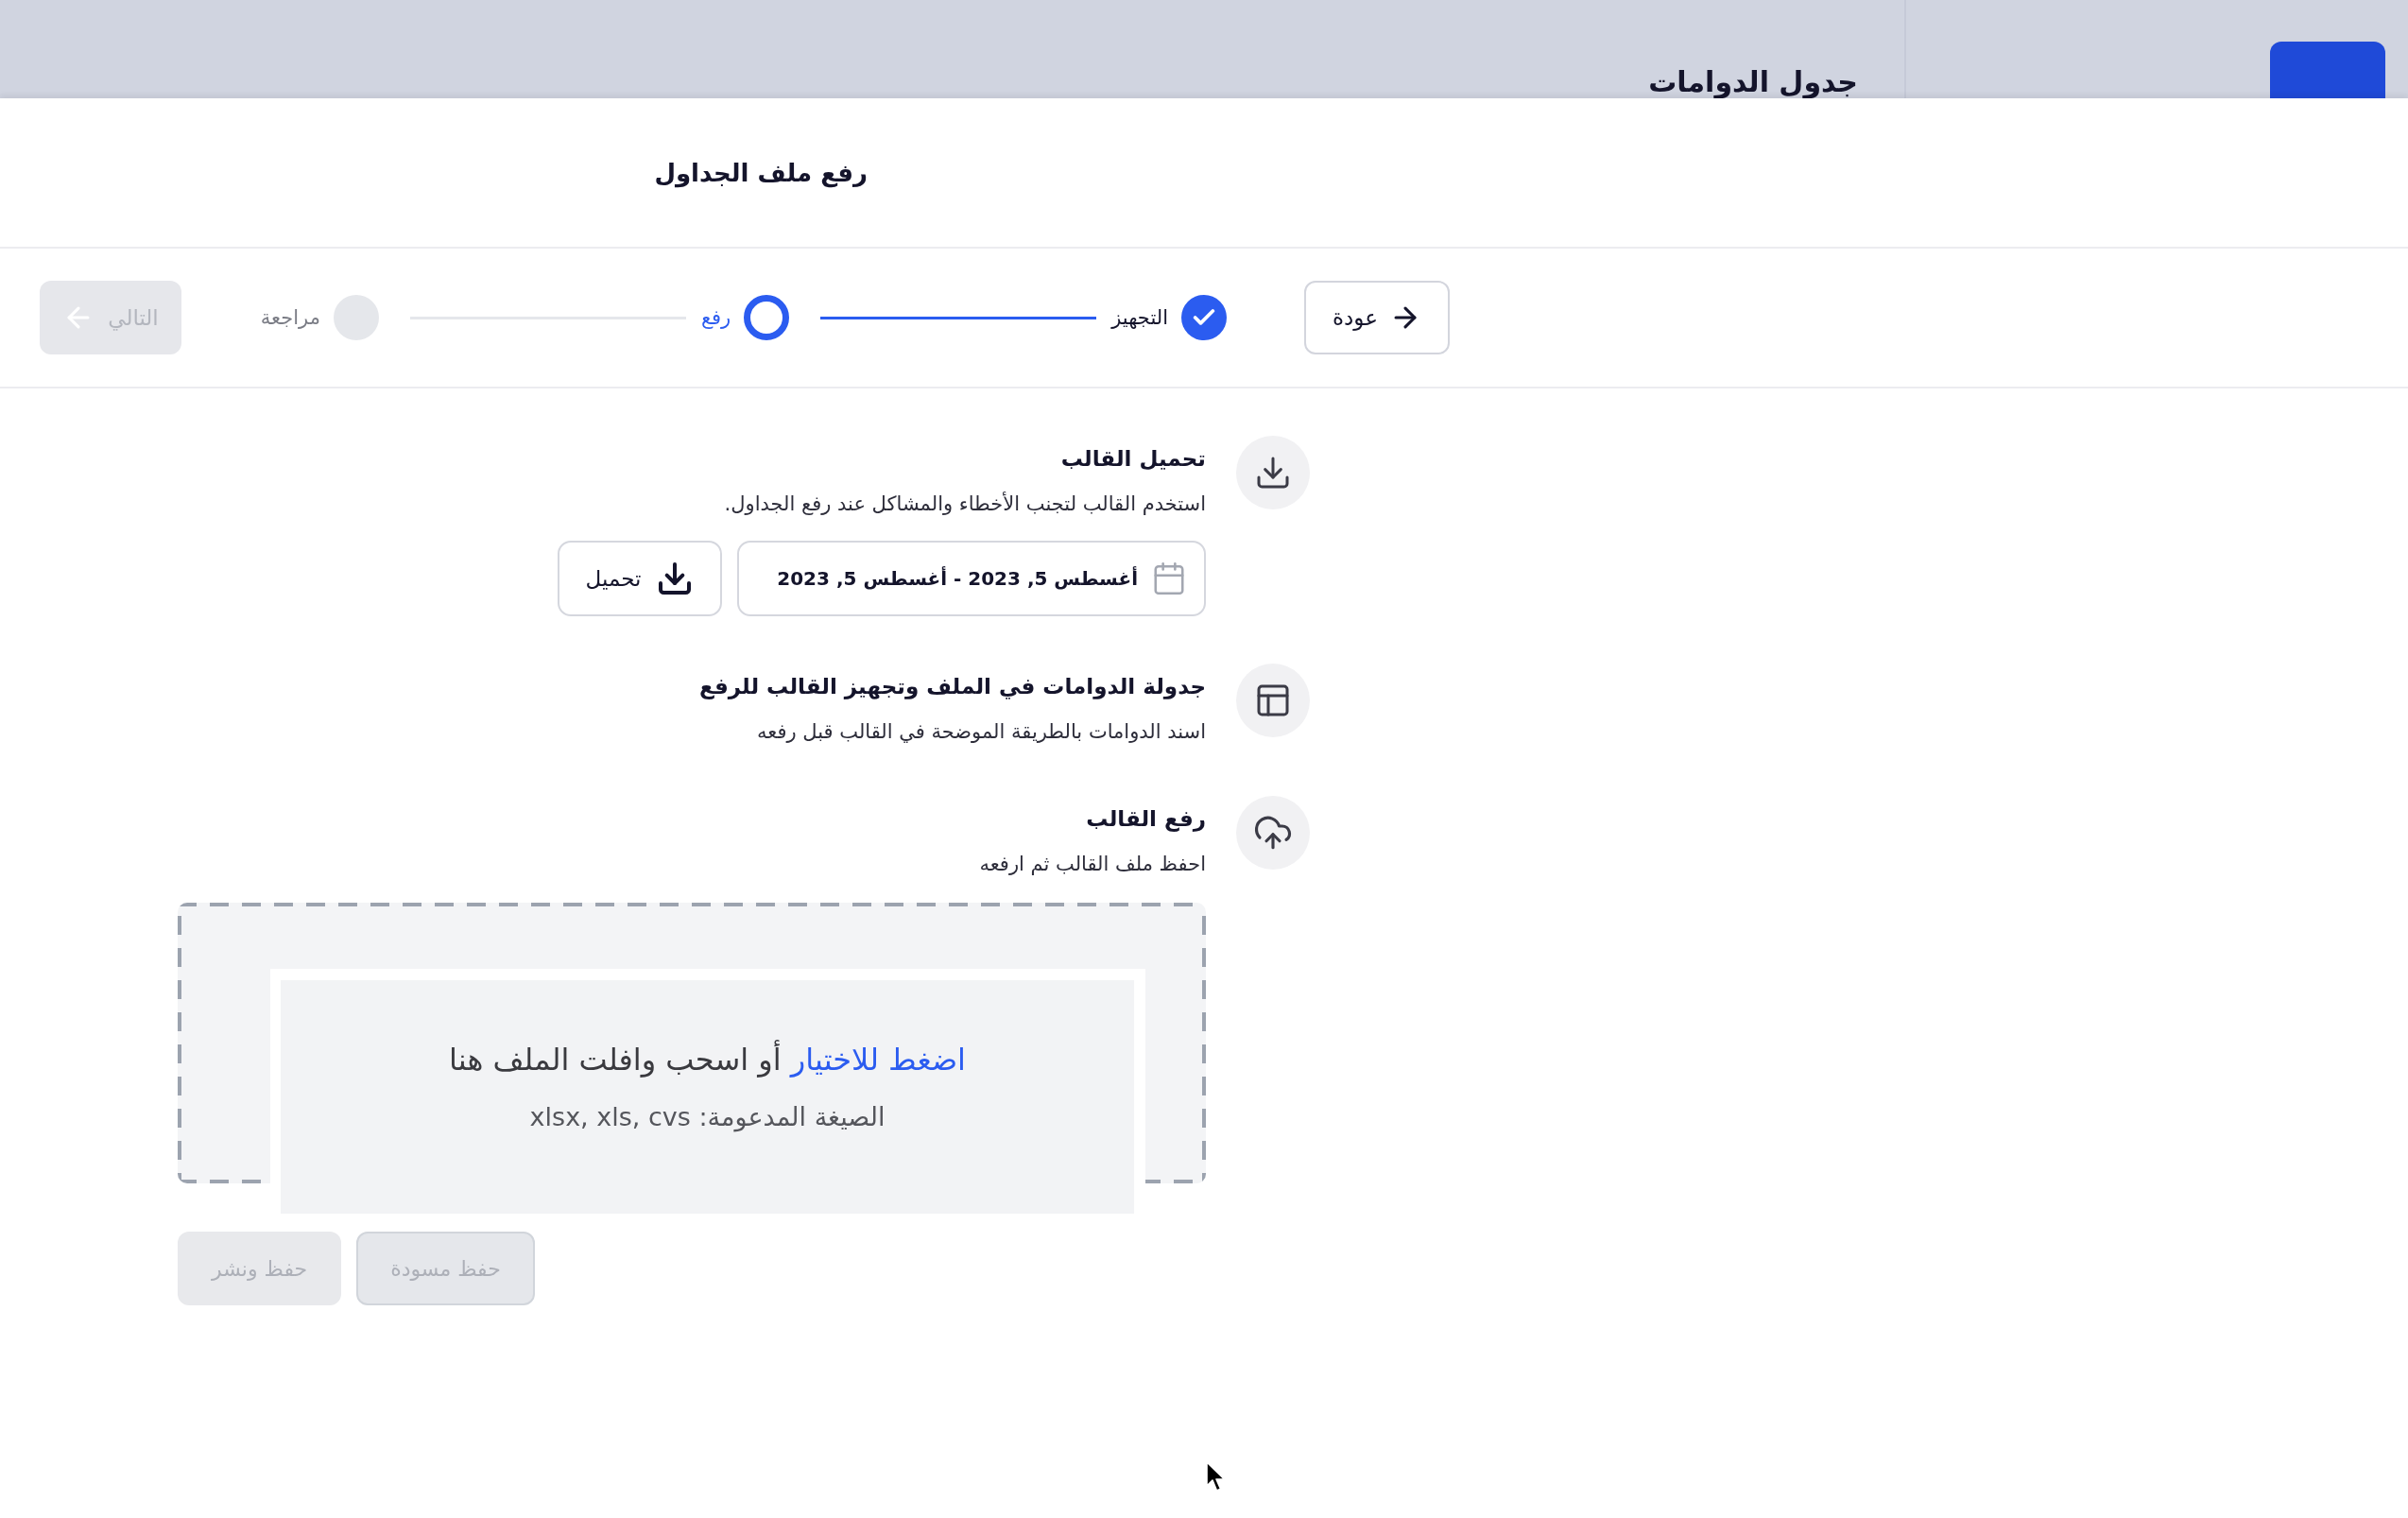  I want to click on header-action-button, so click(2327, 70).